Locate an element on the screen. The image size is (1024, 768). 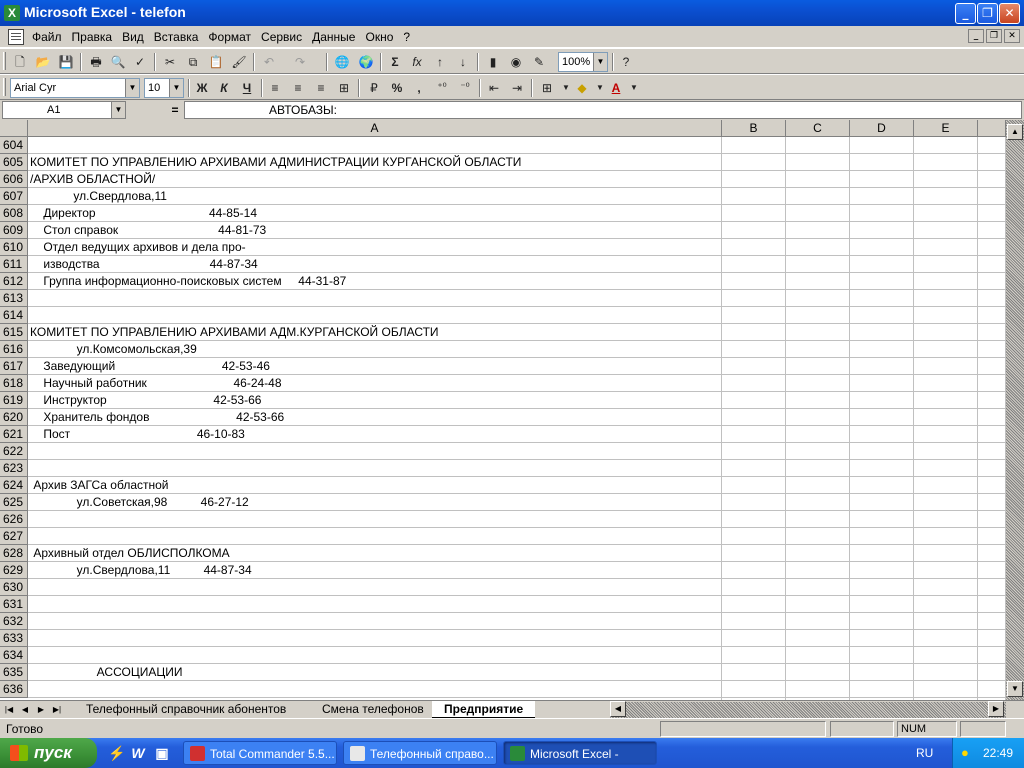
horizontal-scrollbar: ◀ ▶ is located at coordinates (808, 709).